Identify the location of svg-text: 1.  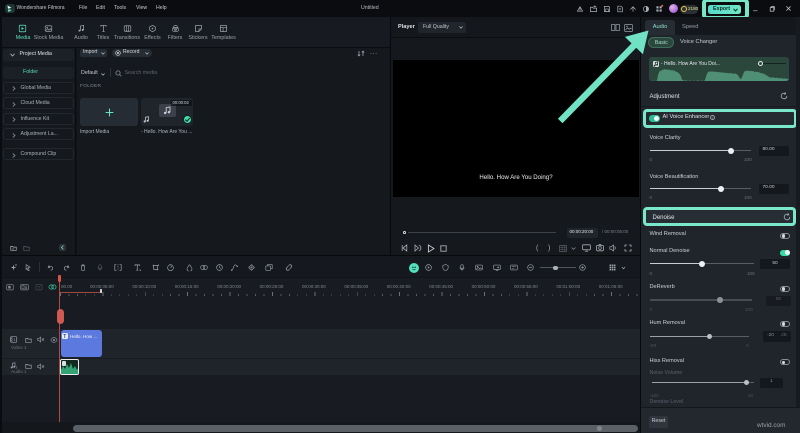
(14, 339).